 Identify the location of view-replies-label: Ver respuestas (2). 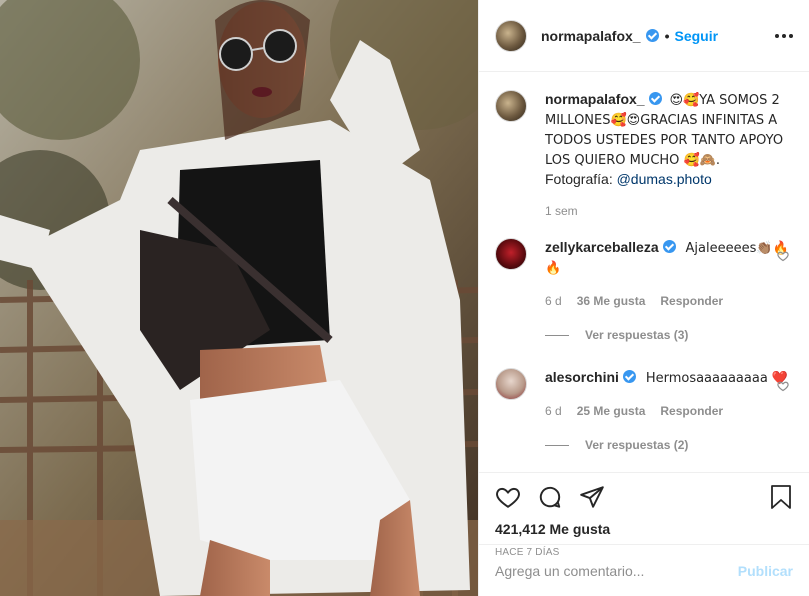
(637, 445).